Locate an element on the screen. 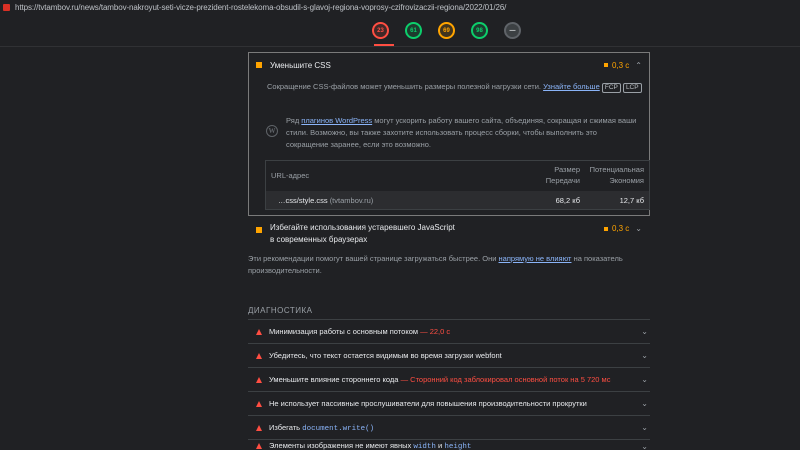  score-gauges: 23 61 69 98 — is located at coordinates (454, 30).